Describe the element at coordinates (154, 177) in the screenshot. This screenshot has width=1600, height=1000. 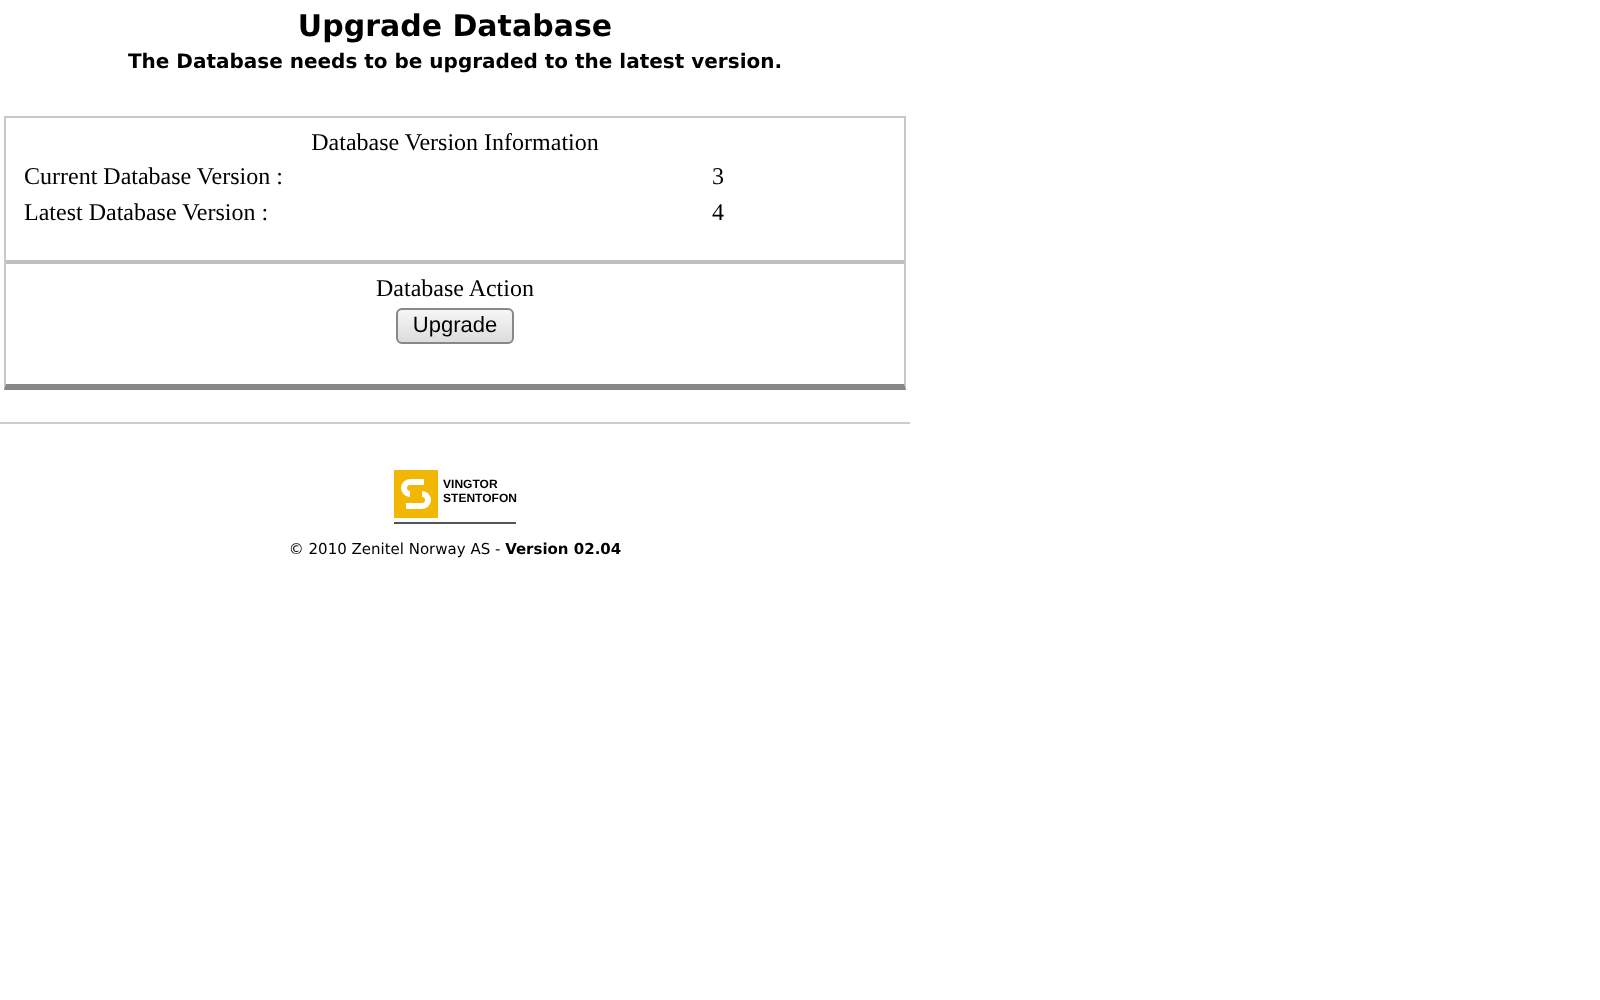
I see `field-label: Current Database Version :` at that location.